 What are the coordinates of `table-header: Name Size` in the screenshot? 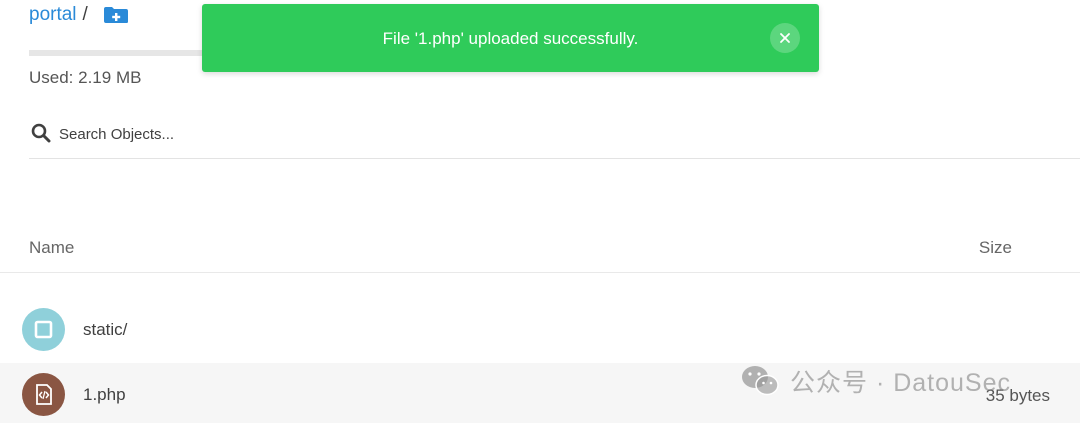 It's located at (540, 250).